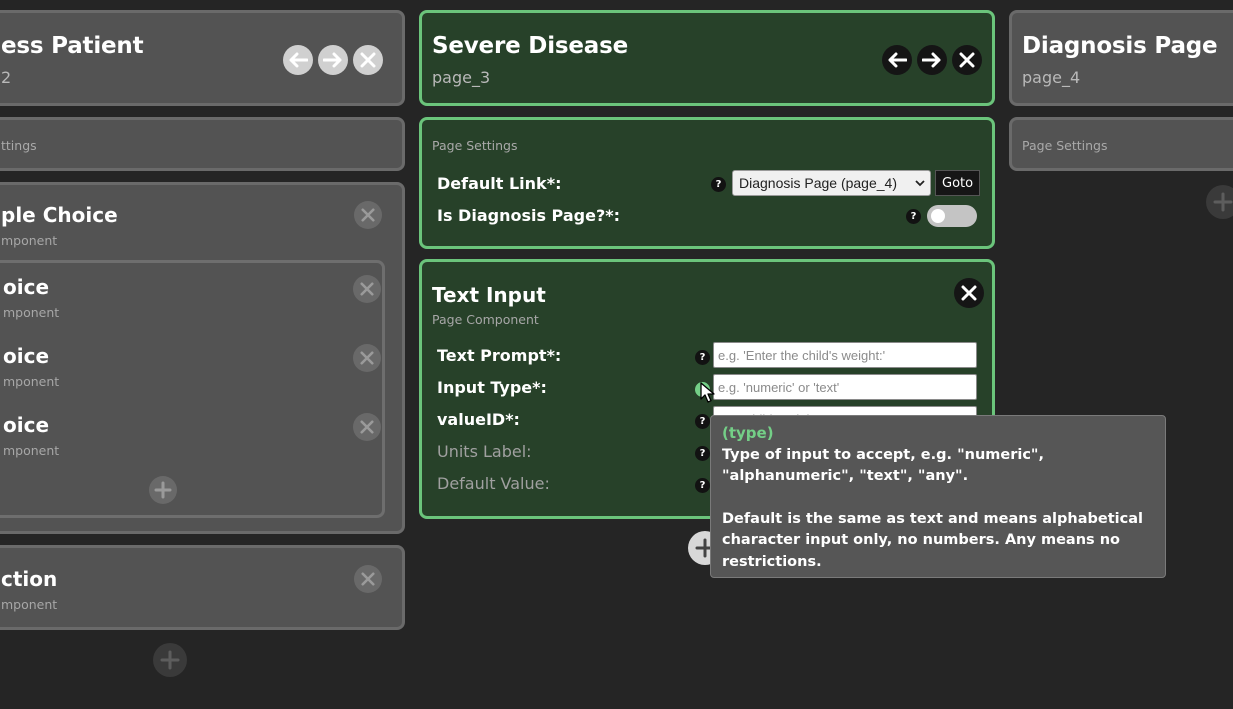  Describe the element at coordinates (748, 433) in the screenshot. I see `tooltip-title: (type)` at that location.